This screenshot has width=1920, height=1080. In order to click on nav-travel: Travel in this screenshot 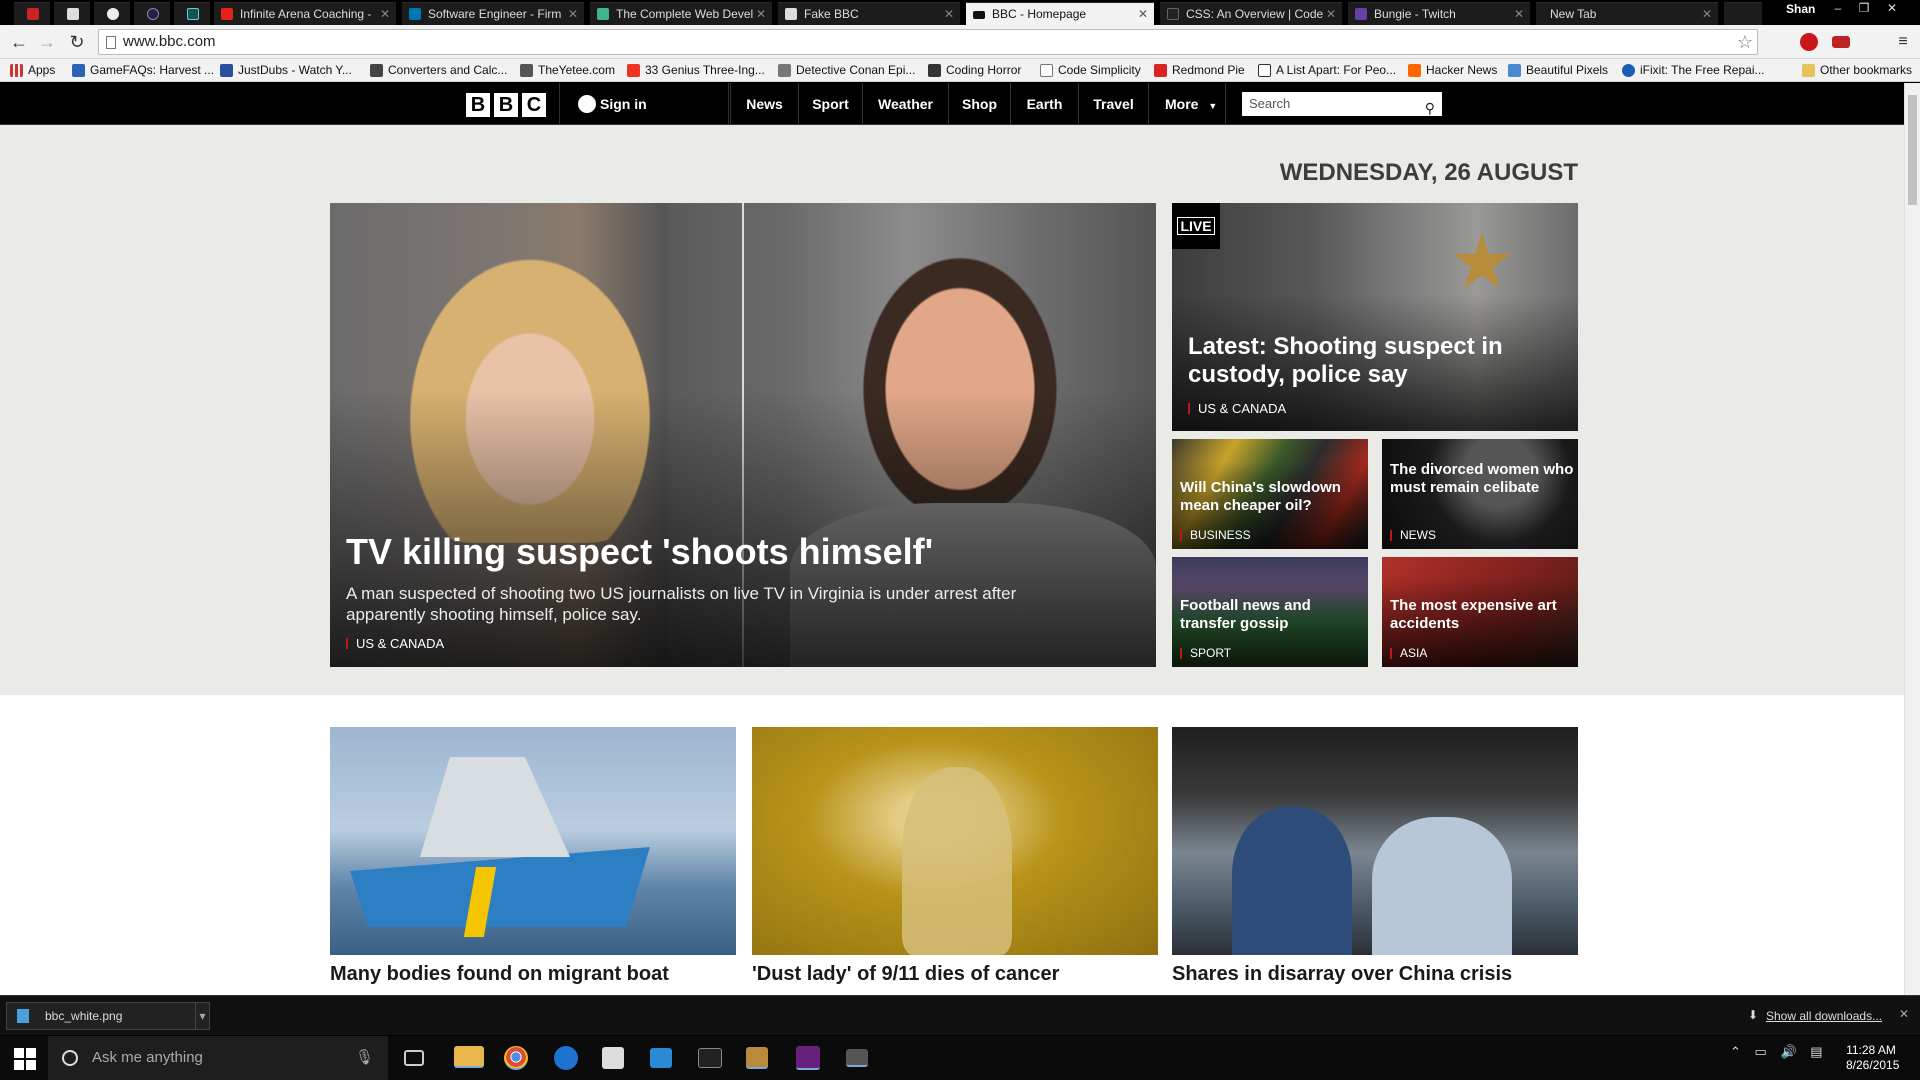, I will do `click(1113, 104)`.